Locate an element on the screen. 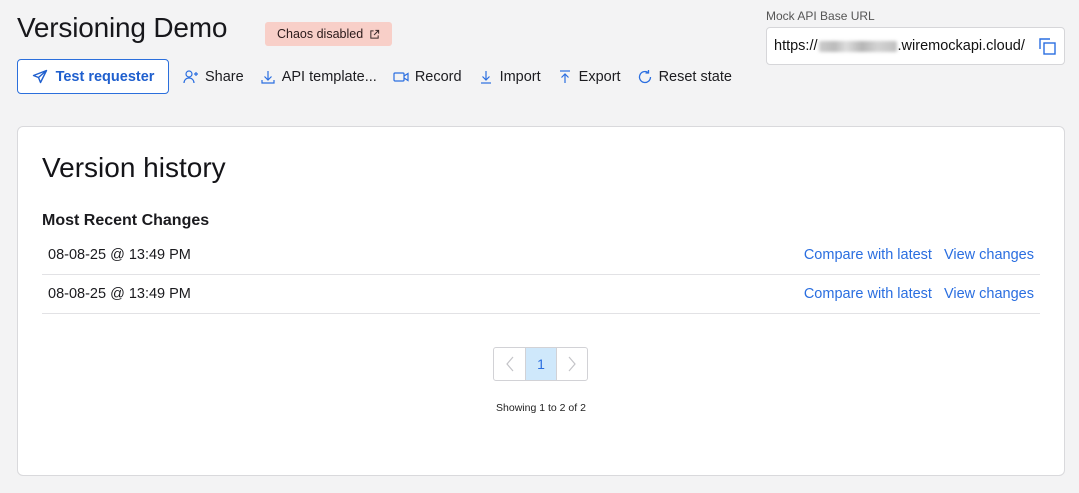  import-icon is located at coordinates (485, 77).